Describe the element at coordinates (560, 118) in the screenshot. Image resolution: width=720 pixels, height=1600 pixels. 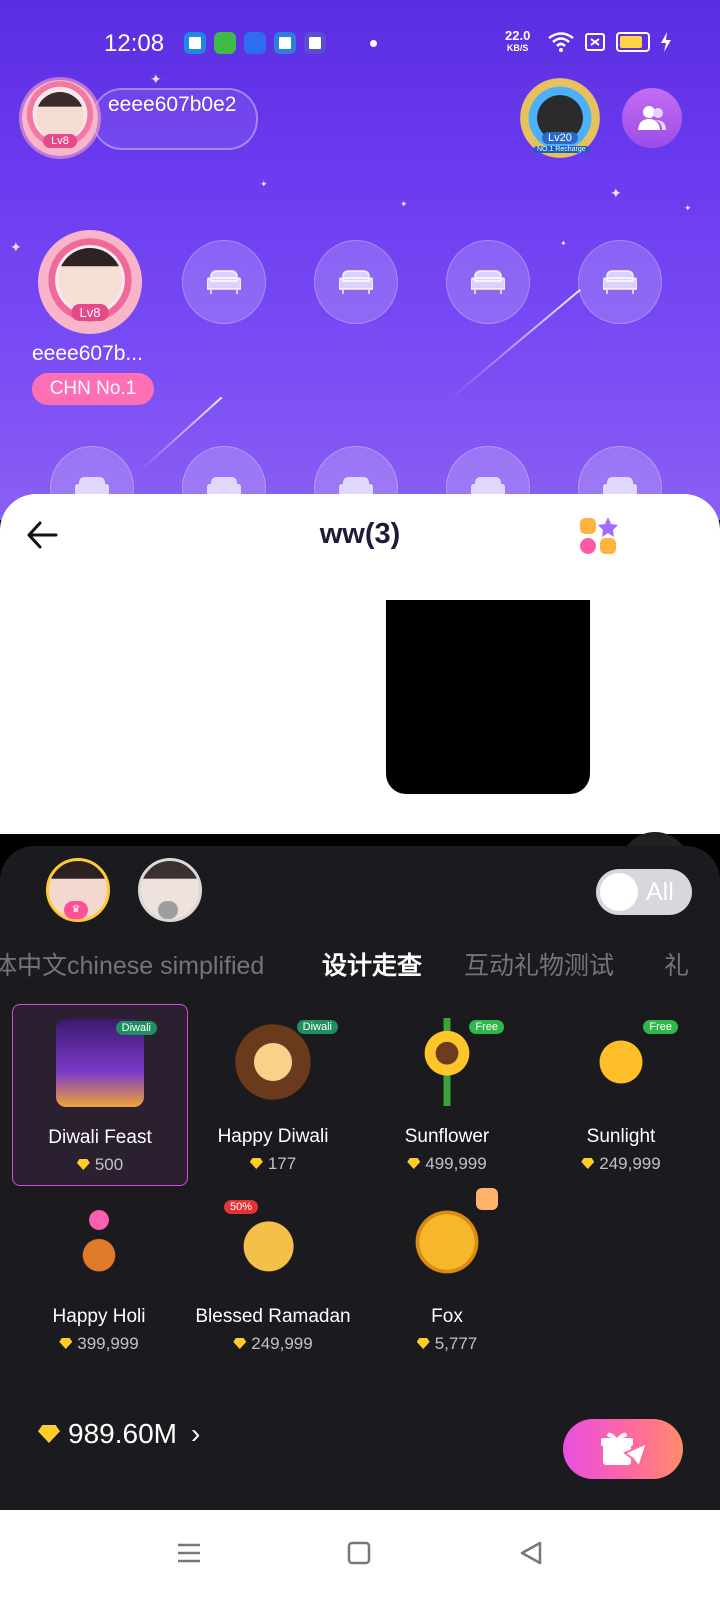
I see `top-recharge-badge: Lv20 NO.1 Recharge` at that location.